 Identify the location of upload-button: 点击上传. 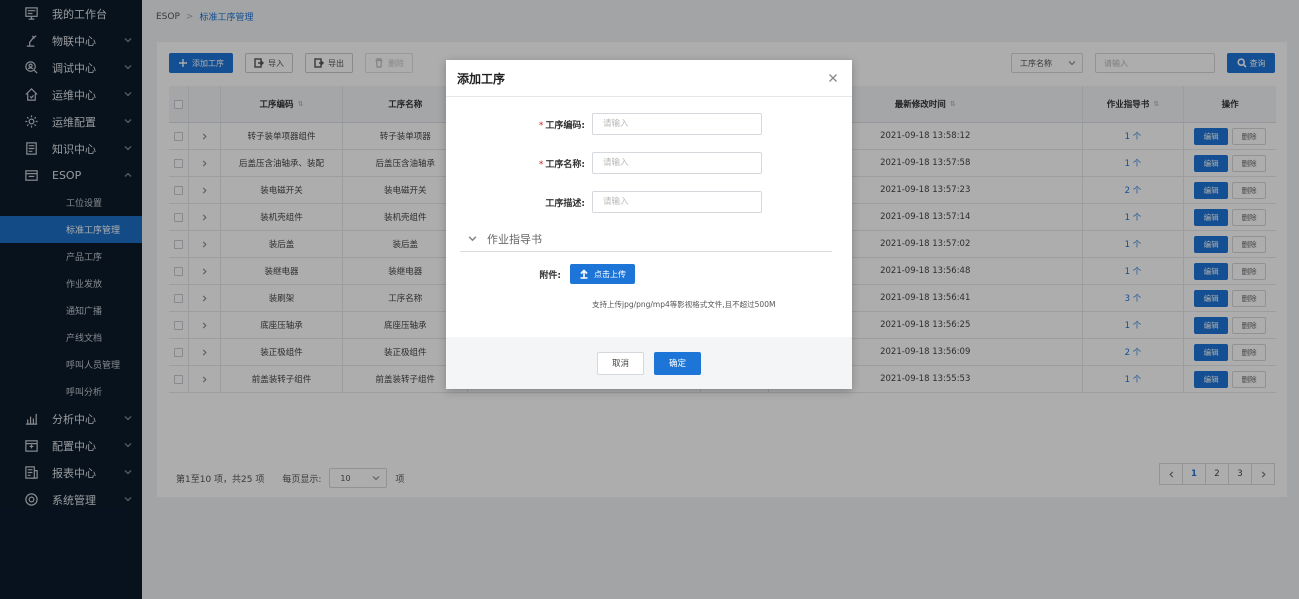
(602, 274).